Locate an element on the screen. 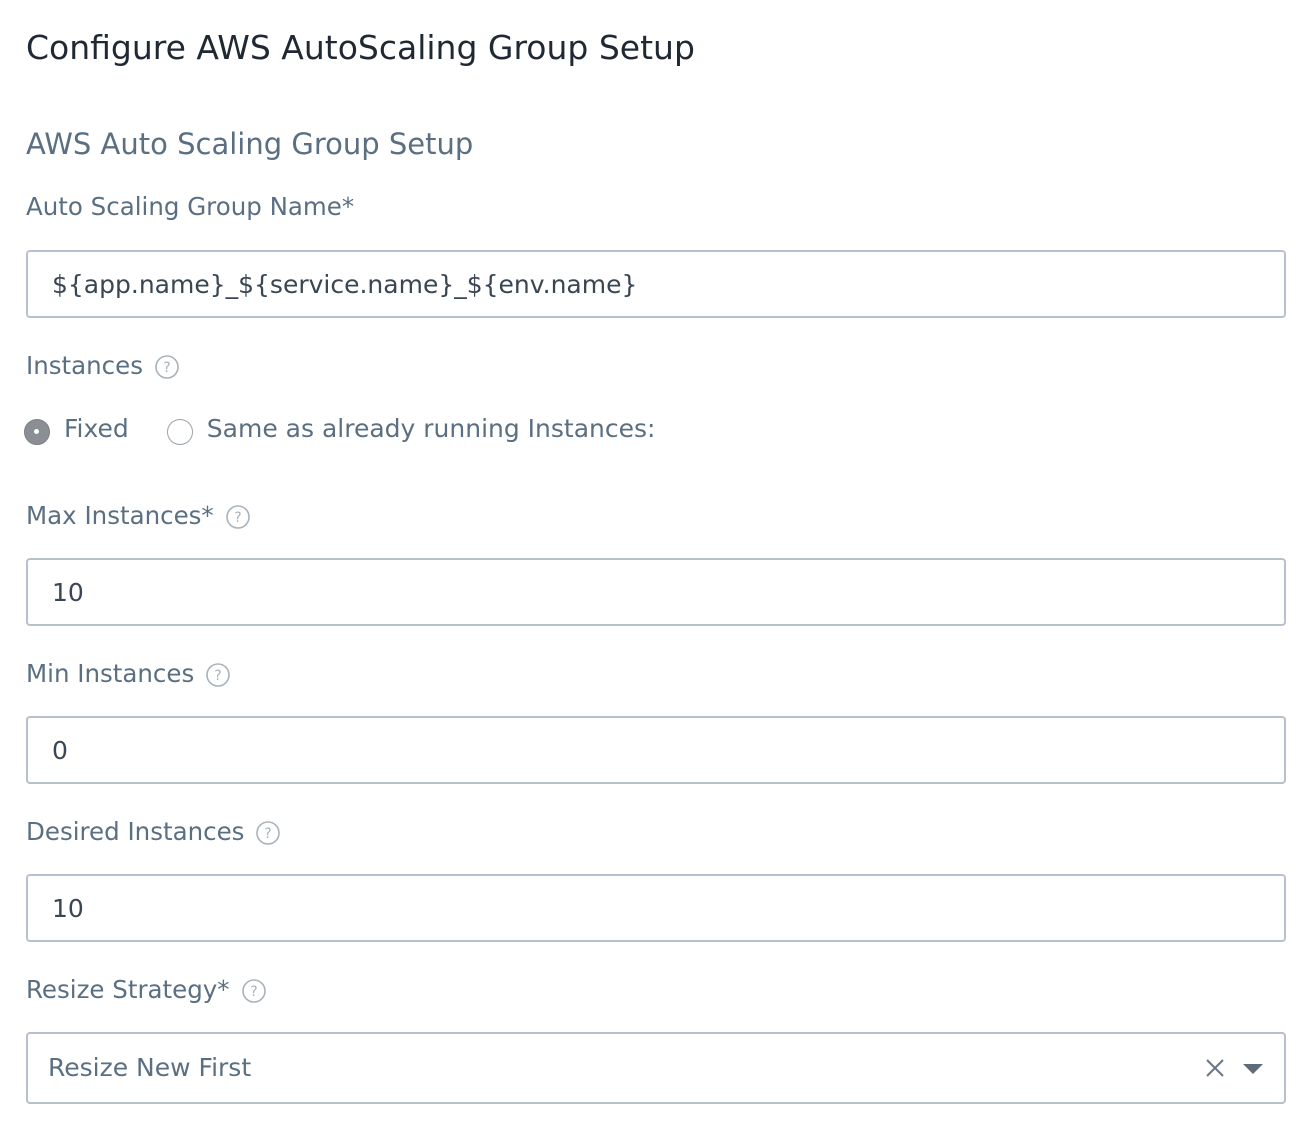 The width and height of the screenshot is (1314, 1140). instances-label: Instances ? is located at coordinates (102, 365).